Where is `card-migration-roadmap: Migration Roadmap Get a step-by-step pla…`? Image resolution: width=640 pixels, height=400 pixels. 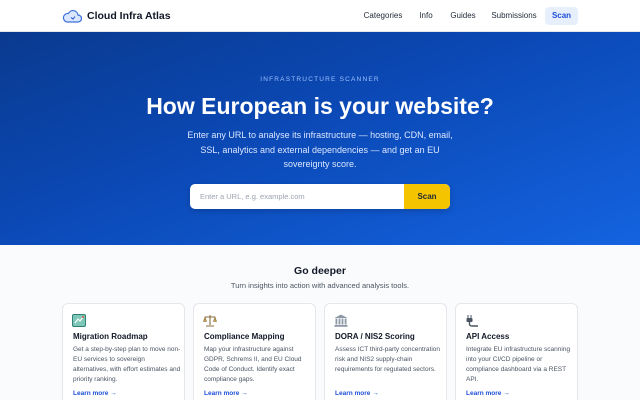 card-migration-roadmap: Migration Roadmap Get a step-by-step pla… is located at coordinates (123, 351).